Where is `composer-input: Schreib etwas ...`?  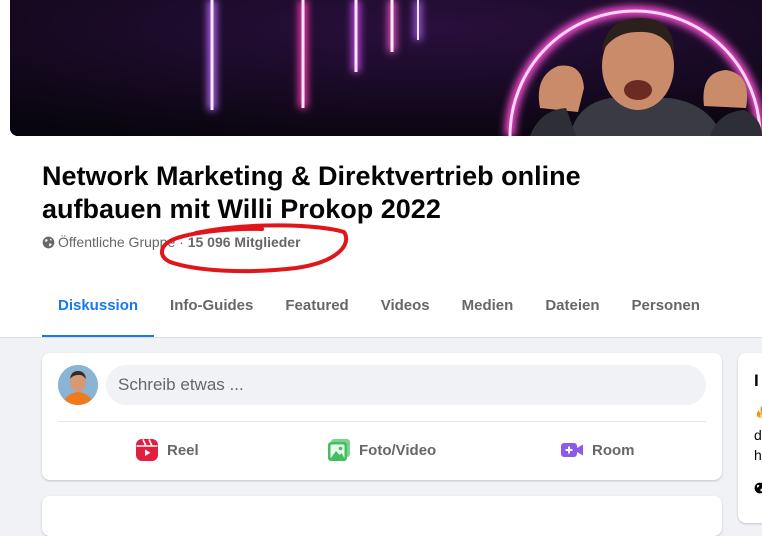
composer-input: Schreib etwas ... is located at coordinates (406, 385).